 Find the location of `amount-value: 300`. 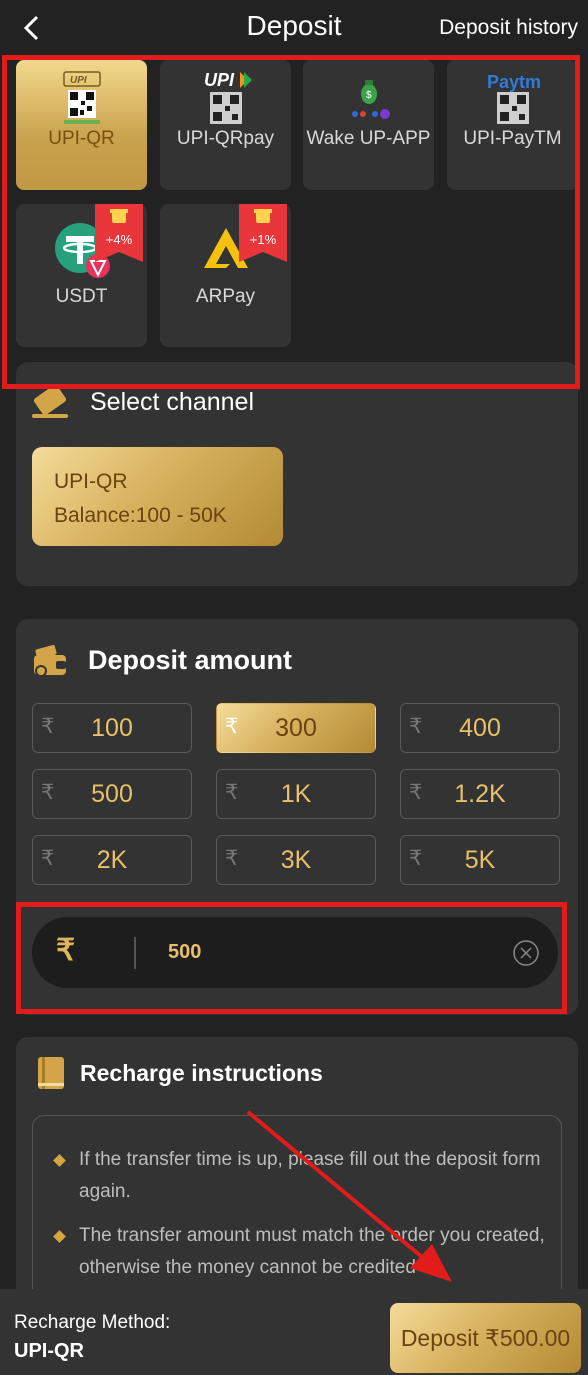

amount-value: 300 is located at coordinates (296, 727).